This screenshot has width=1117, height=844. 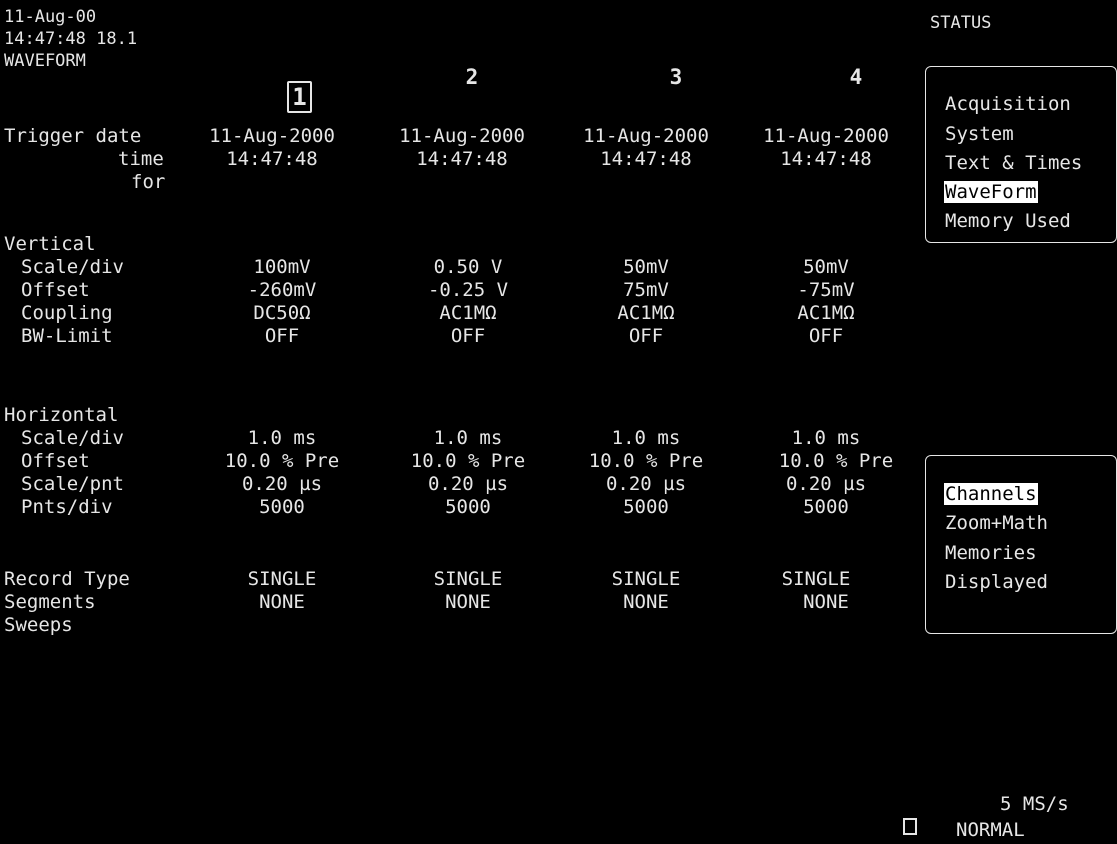 I want to click on label-trigger-for: for, so click(x=148, y=182).